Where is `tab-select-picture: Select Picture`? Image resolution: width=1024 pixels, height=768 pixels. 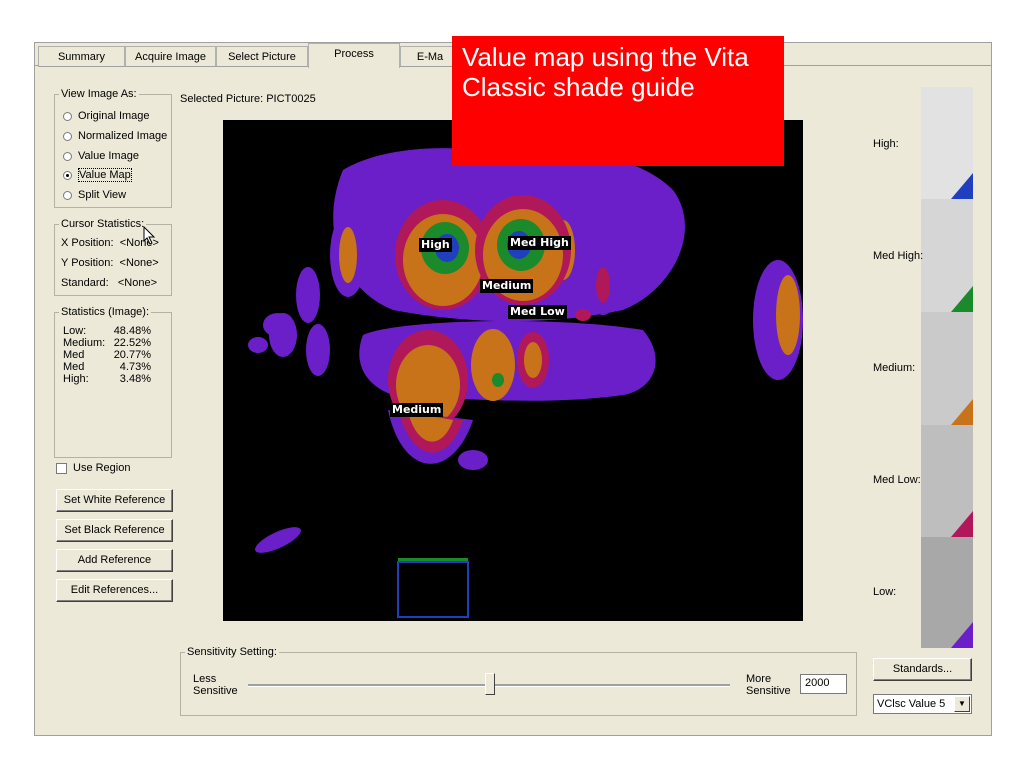 tab-select-picture: Select Picture is located at coordinates (262, 56).